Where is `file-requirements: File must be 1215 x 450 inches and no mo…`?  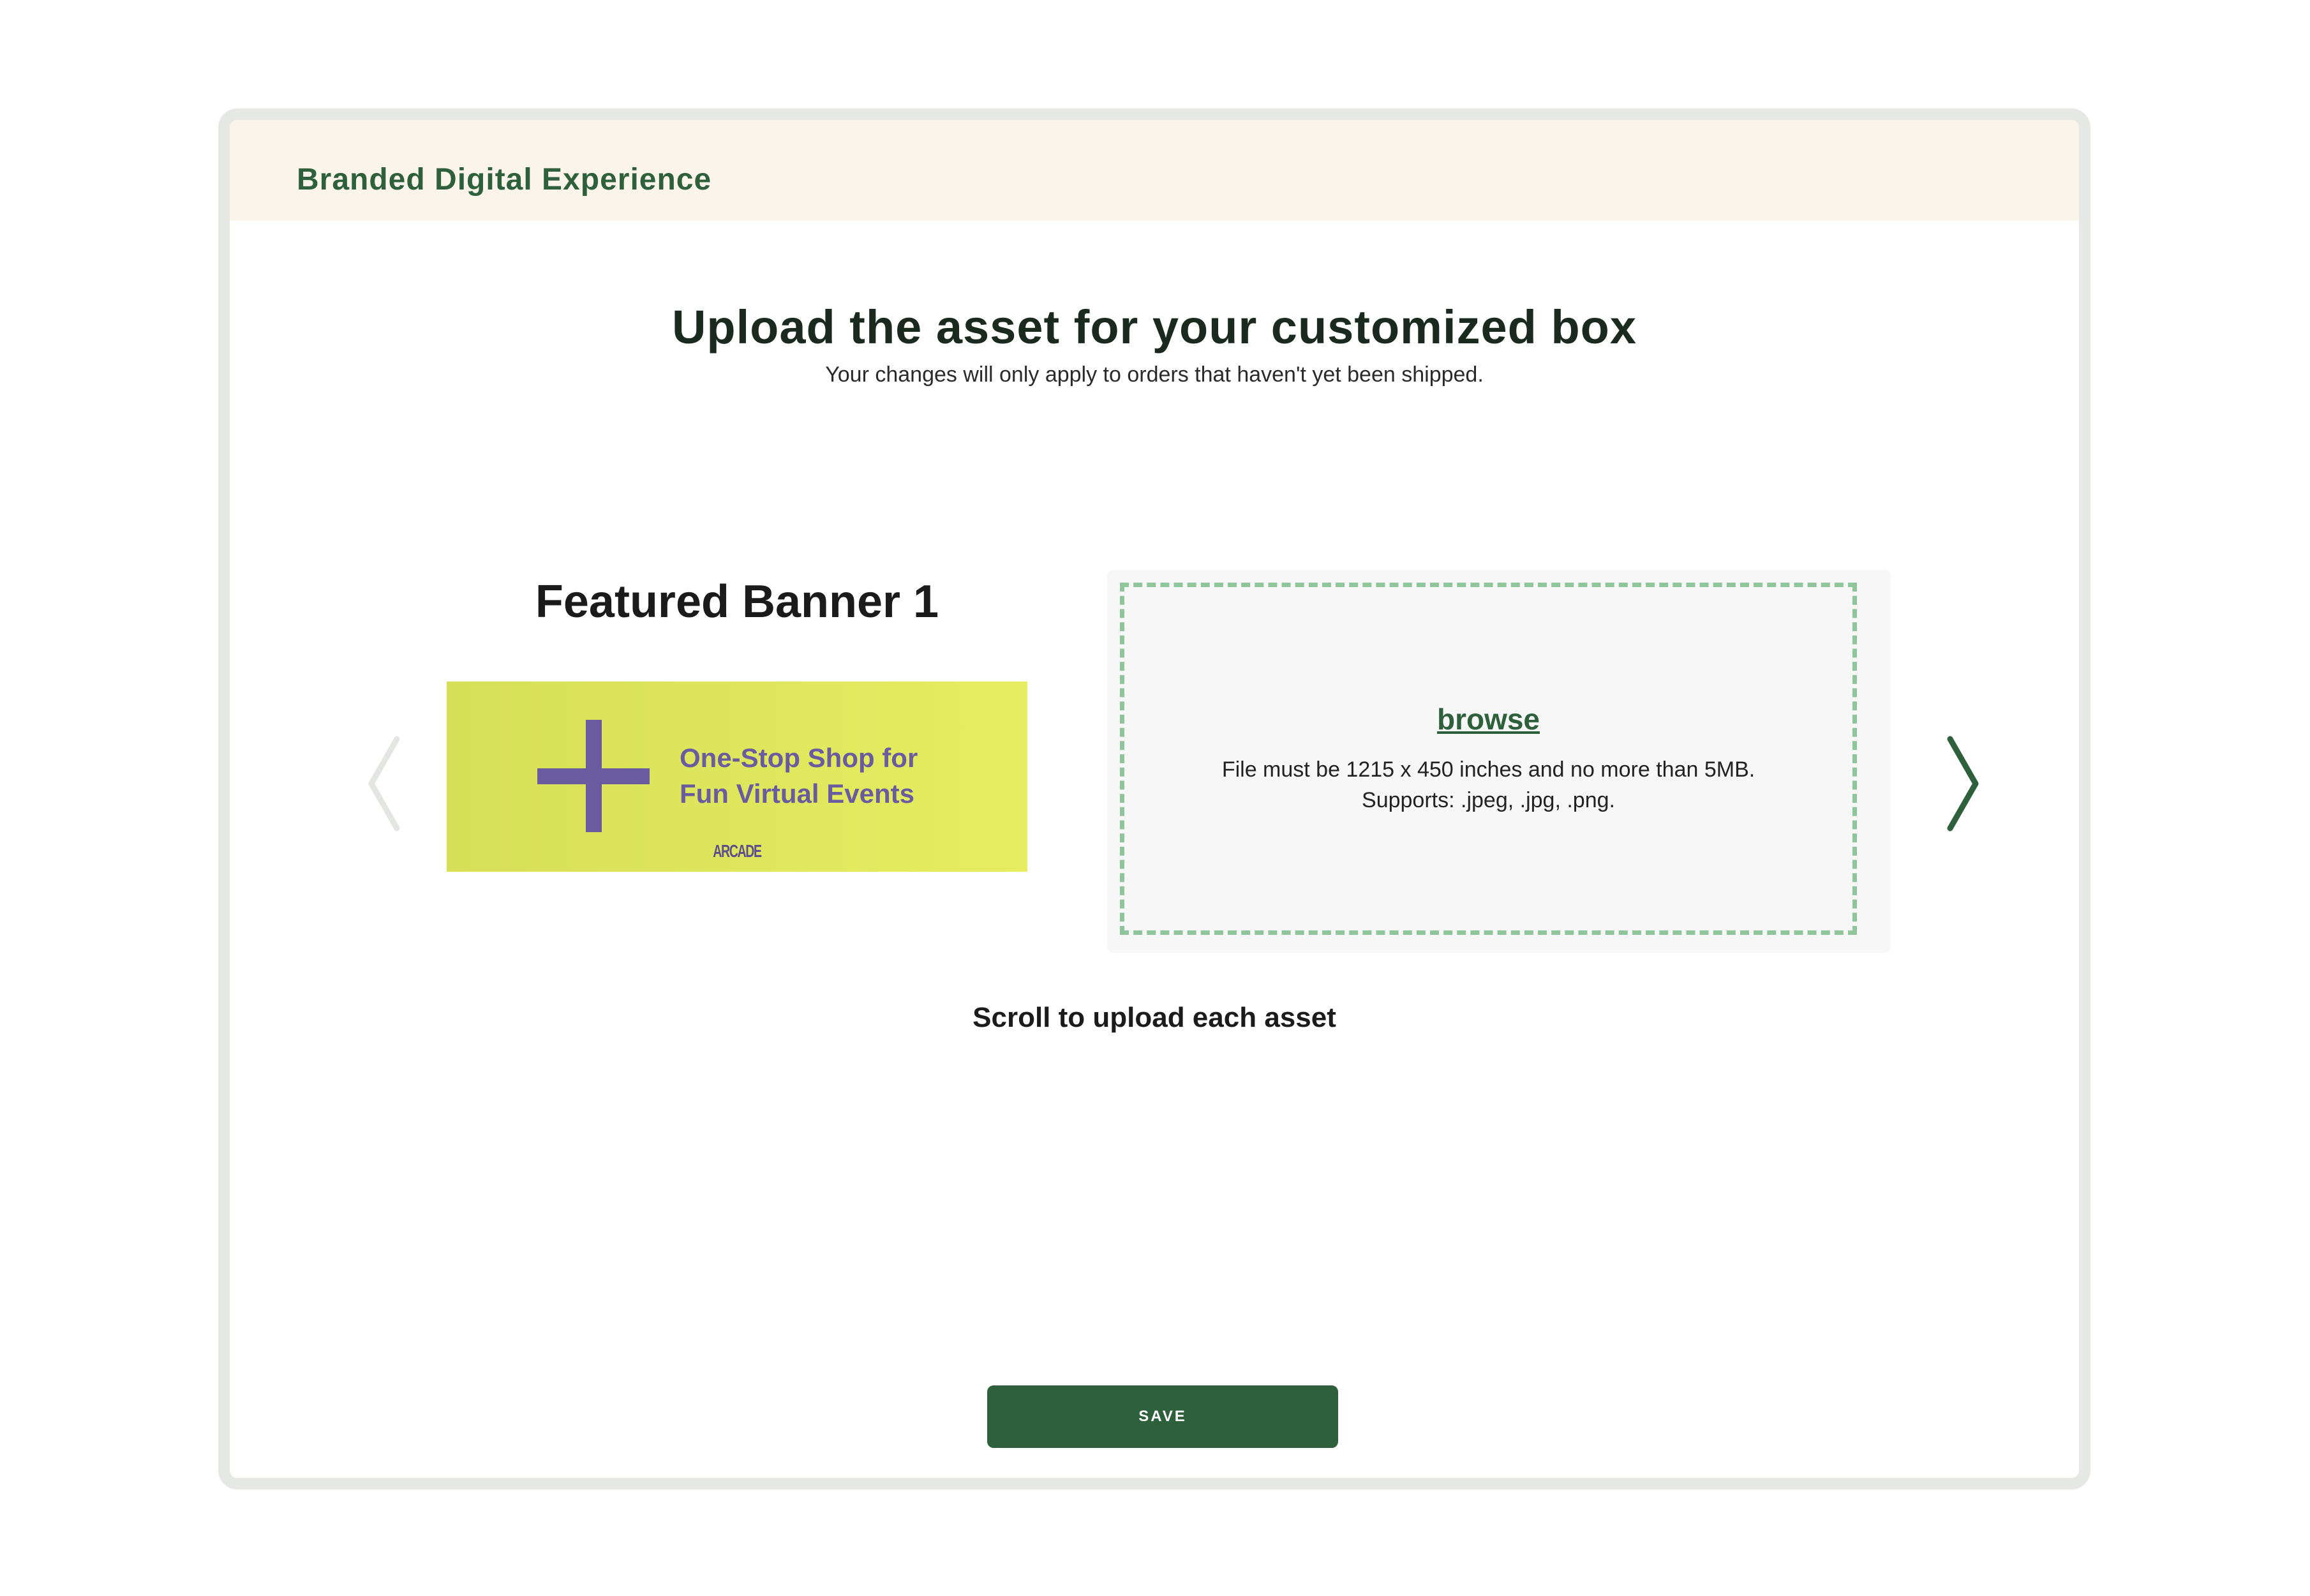 file-requirements: File must be 1215 x 450 inches and no mo… is located at coordinates (1488, 785).